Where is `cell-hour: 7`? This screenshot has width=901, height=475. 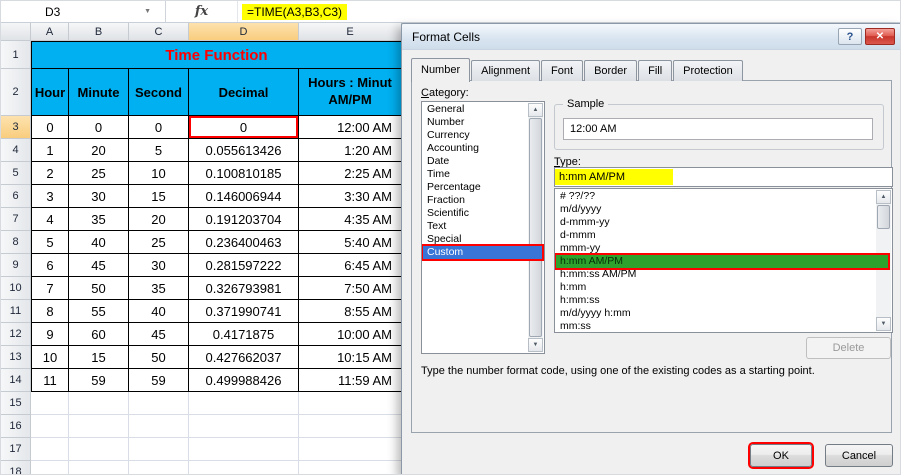
cell-hour: 7 is located at coordinates (50, 288).